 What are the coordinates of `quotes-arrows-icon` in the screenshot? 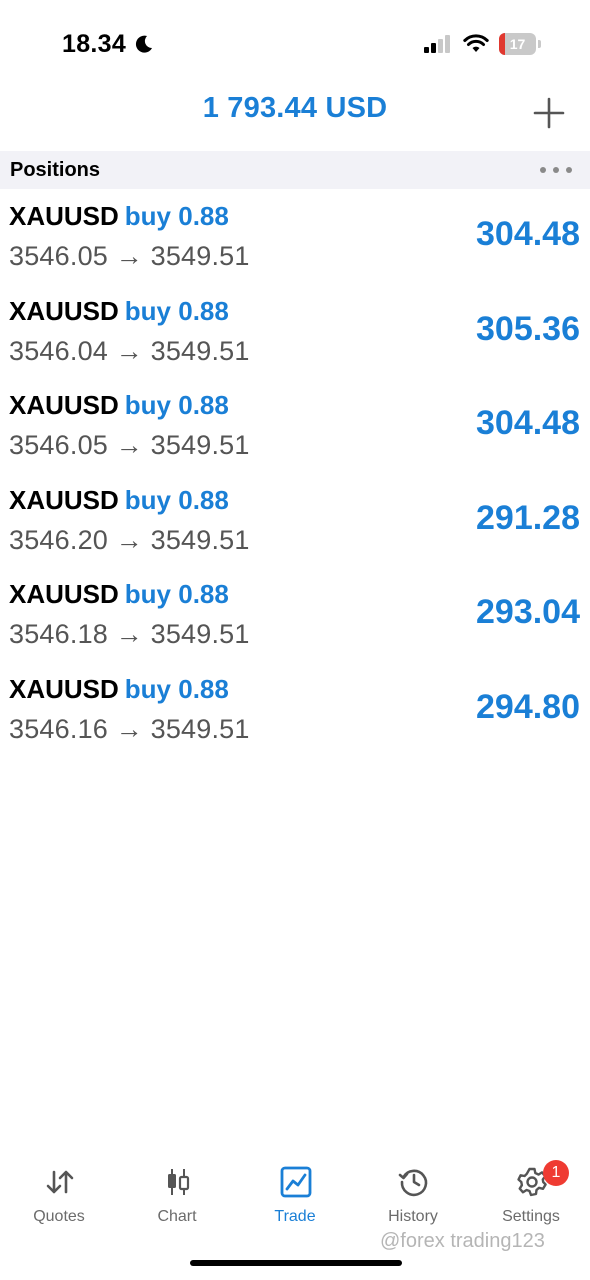 It's located at (60, 1182).